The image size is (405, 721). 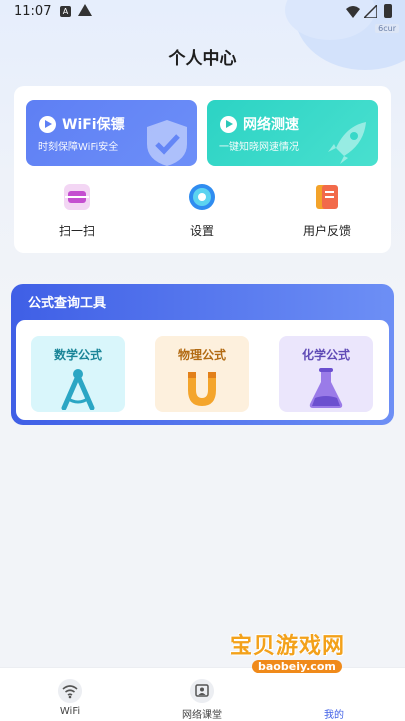 What do you see at coordinates (202, 12) in the screenshot?
I see `status-bar: 11:07 A` at bounding box center [202, 12].